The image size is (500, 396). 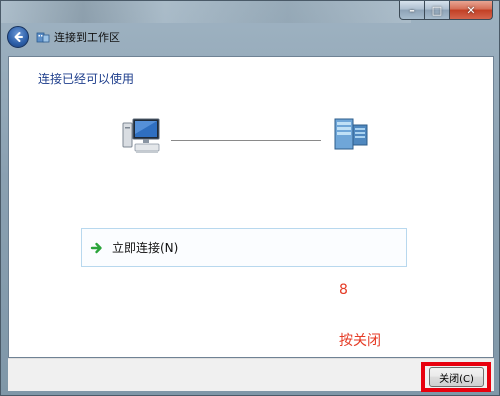 I want to click on green-arrow-icon, so click(x=96, y=247).